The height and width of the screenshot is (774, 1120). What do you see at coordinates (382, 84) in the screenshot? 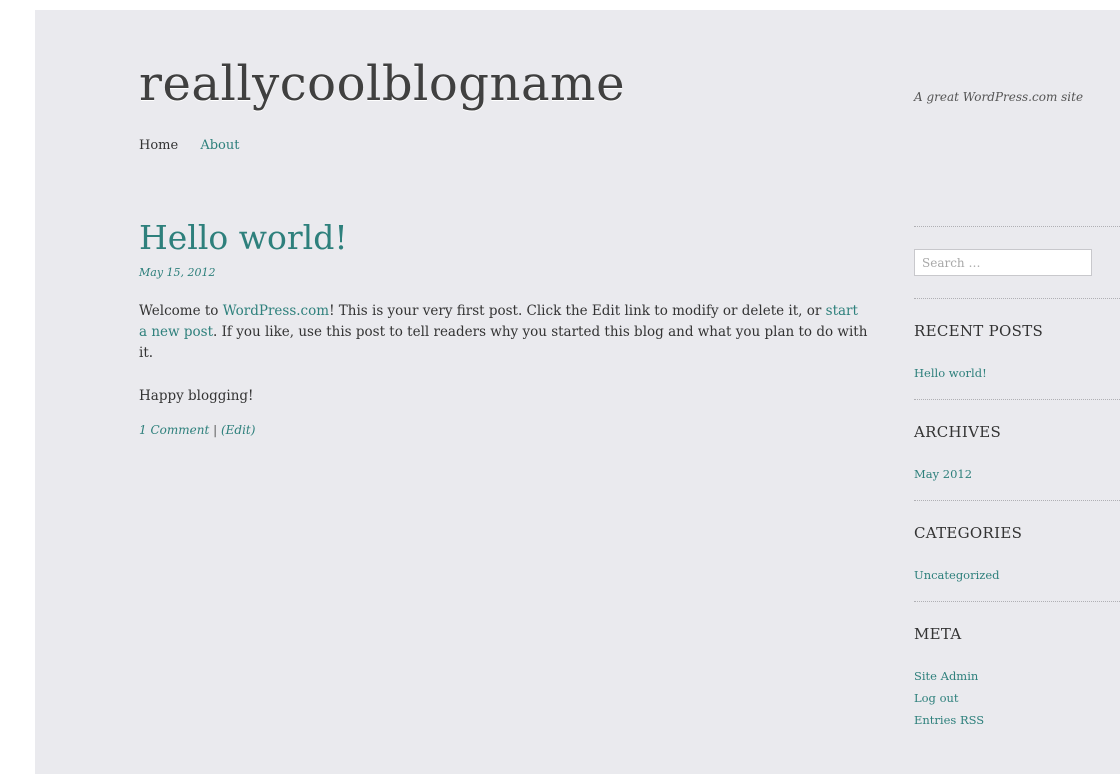
I see `site-title: reallycoolblogname` at bounding box center [382, 84].